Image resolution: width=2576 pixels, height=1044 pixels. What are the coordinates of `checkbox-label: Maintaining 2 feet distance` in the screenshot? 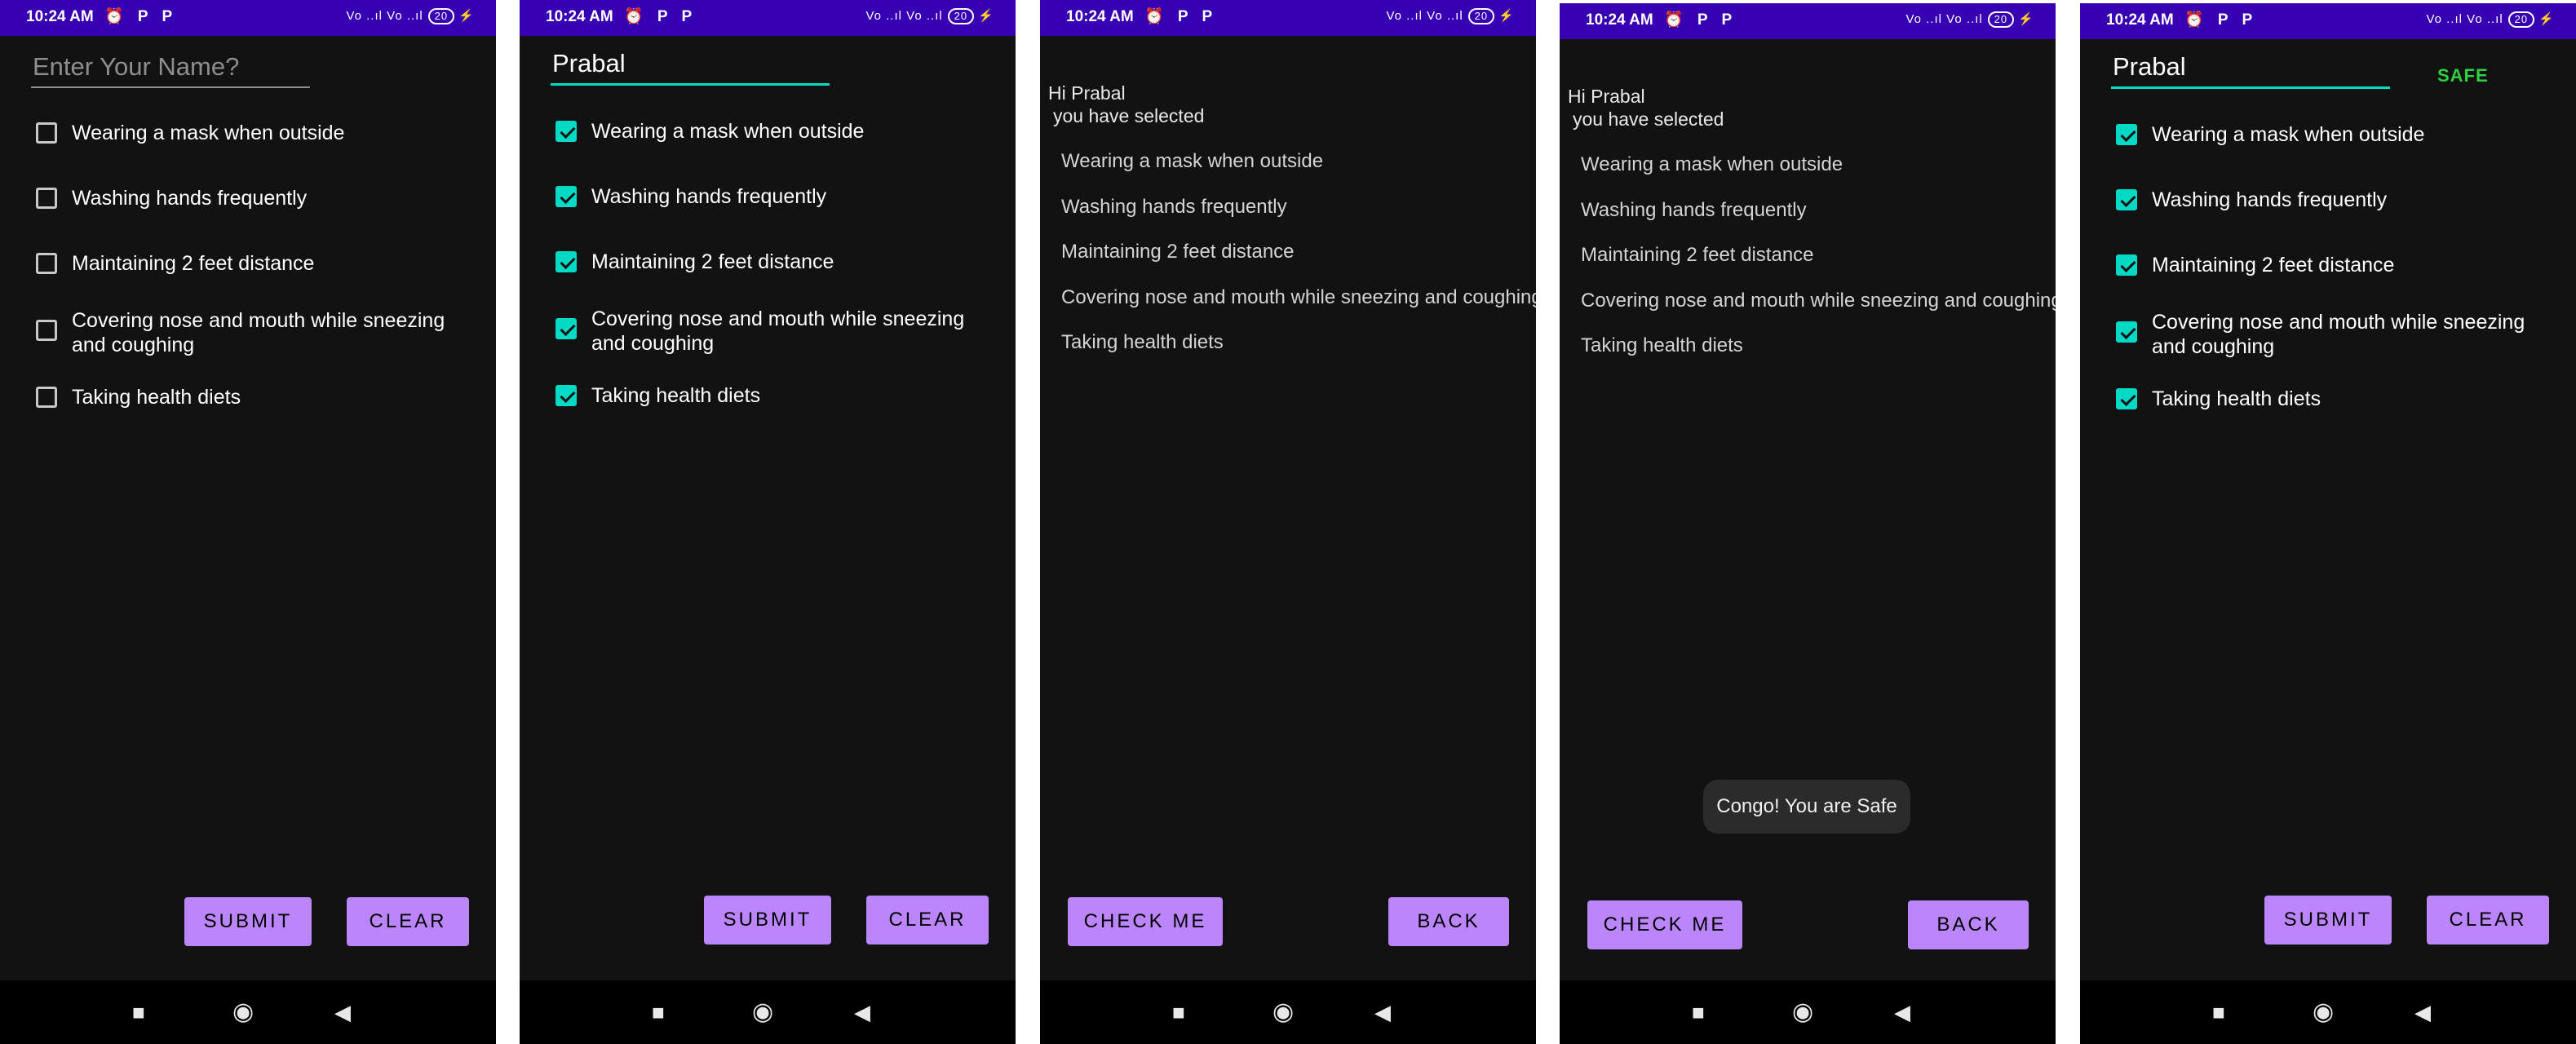 It's located at (2273, 265).